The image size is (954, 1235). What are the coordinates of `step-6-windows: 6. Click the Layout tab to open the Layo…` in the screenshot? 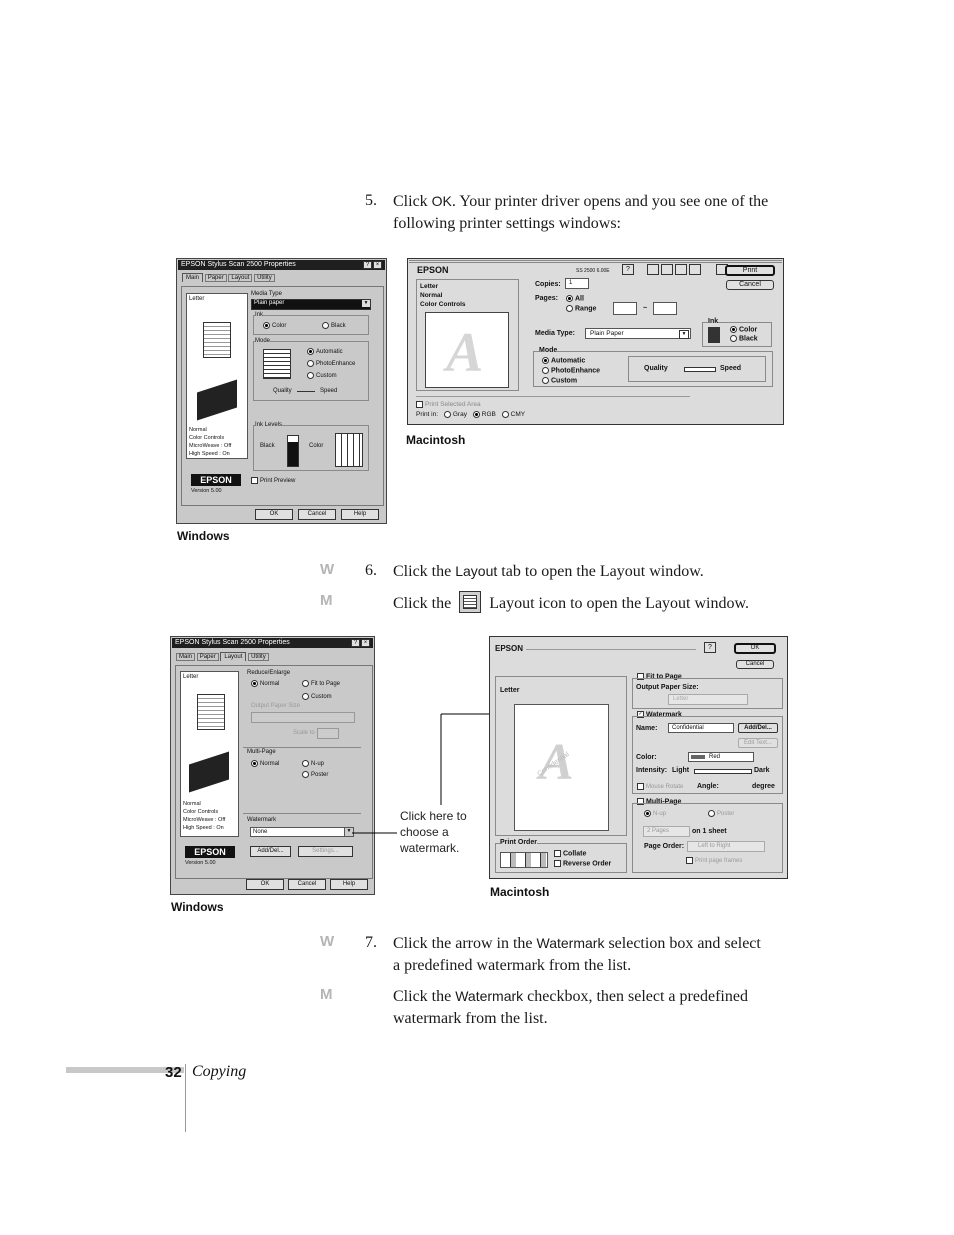 It's located at (534, 571).